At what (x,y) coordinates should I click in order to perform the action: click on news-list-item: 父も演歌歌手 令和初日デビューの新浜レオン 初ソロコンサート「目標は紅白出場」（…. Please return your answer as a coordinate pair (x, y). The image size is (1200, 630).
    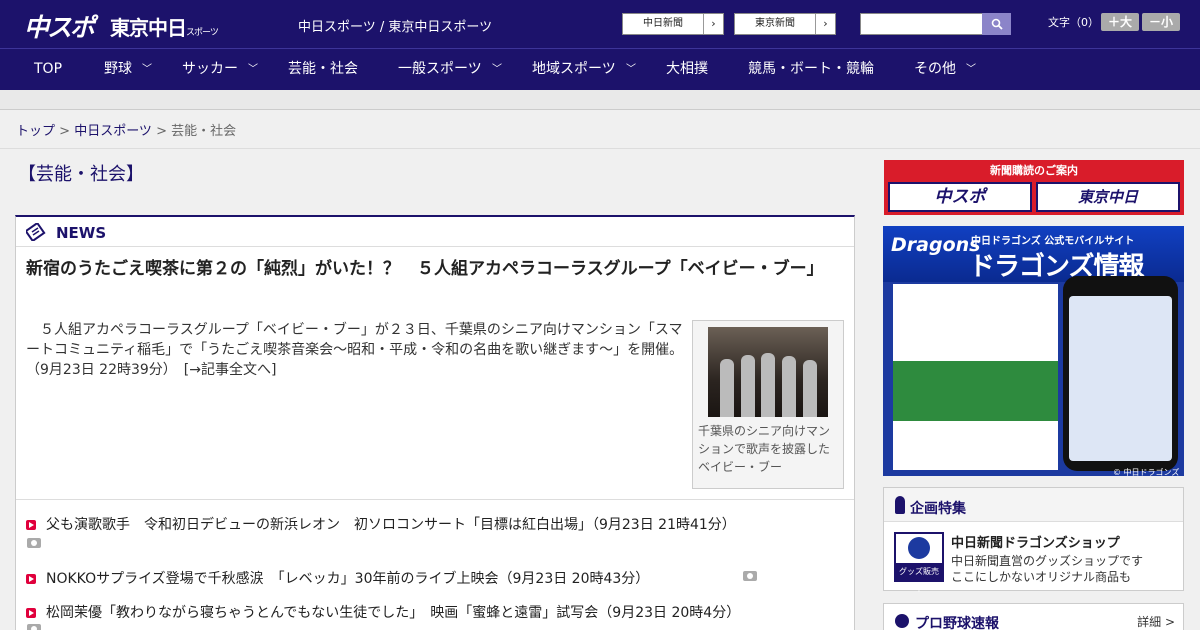
    Looking at the image, I should click on (381, 524).